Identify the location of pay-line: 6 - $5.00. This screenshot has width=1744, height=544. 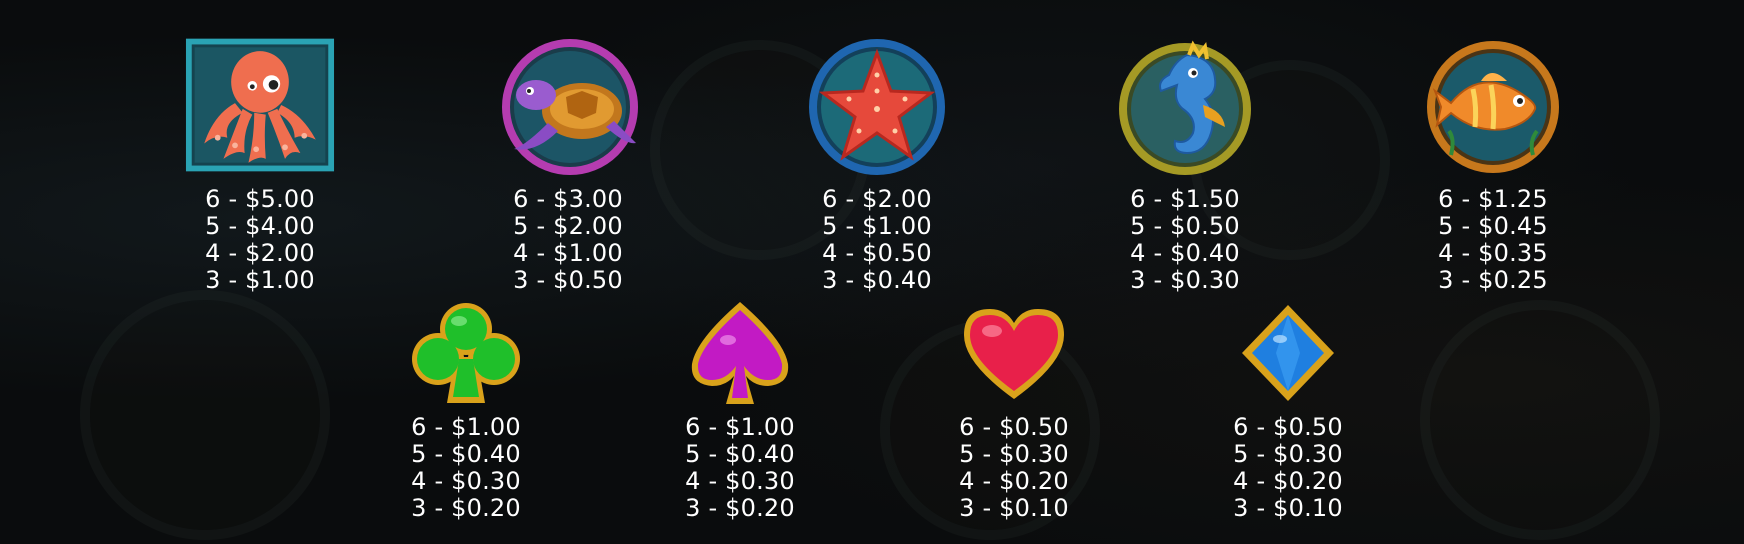
(260, 199).